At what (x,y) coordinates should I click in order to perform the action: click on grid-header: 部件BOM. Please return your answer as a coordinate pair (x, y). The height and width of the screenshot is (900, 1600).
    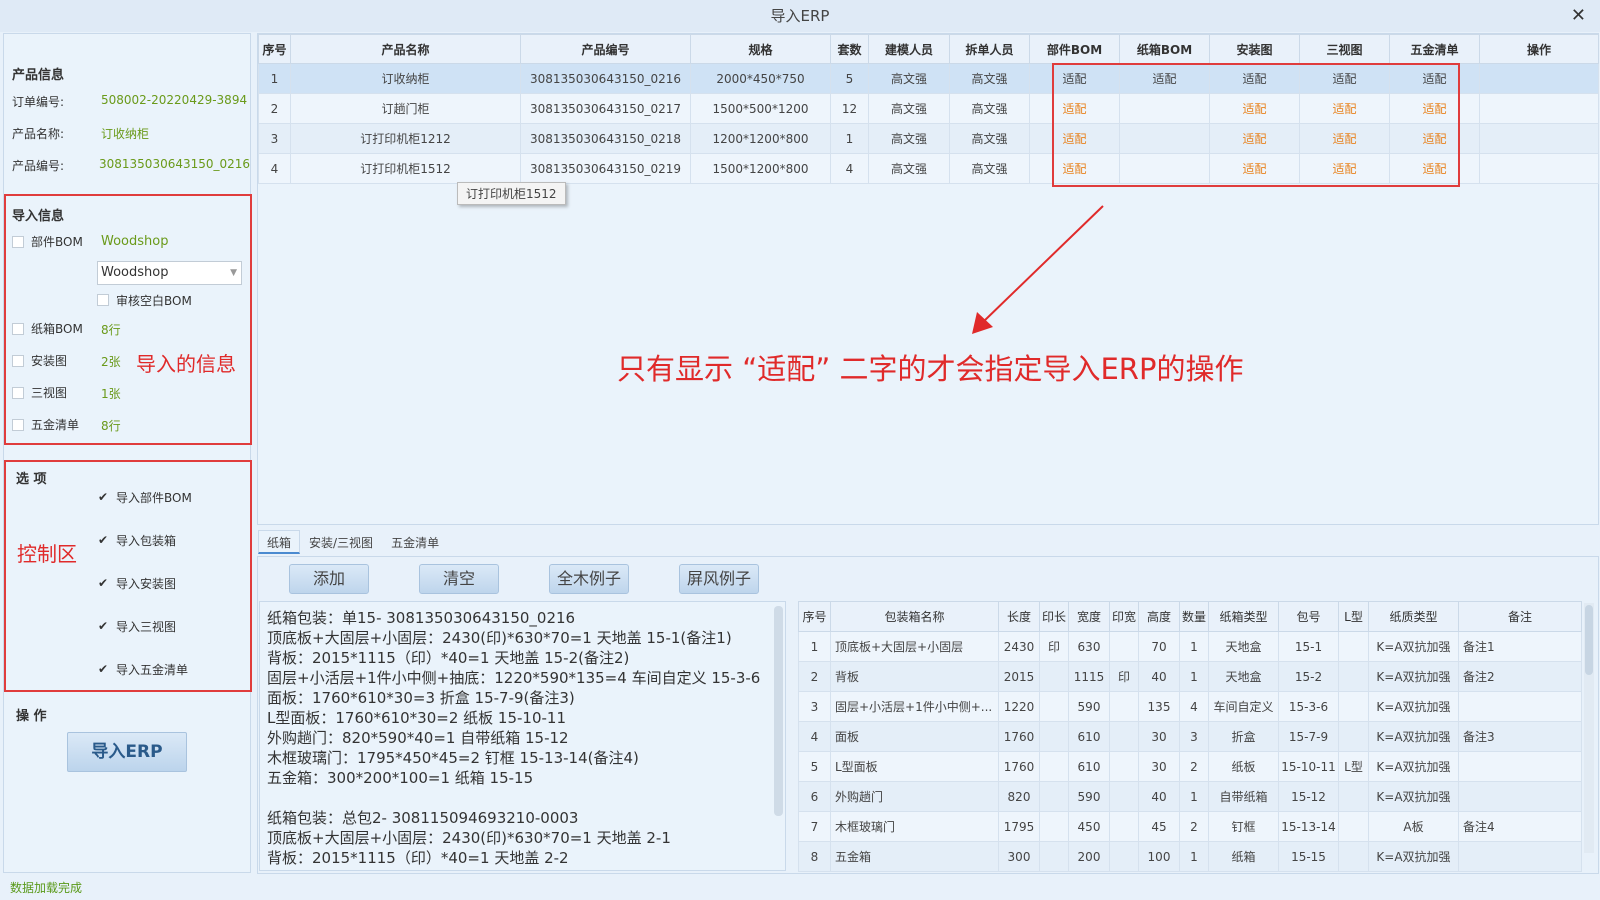
    Looking at the image, I should click on (1074, 49).